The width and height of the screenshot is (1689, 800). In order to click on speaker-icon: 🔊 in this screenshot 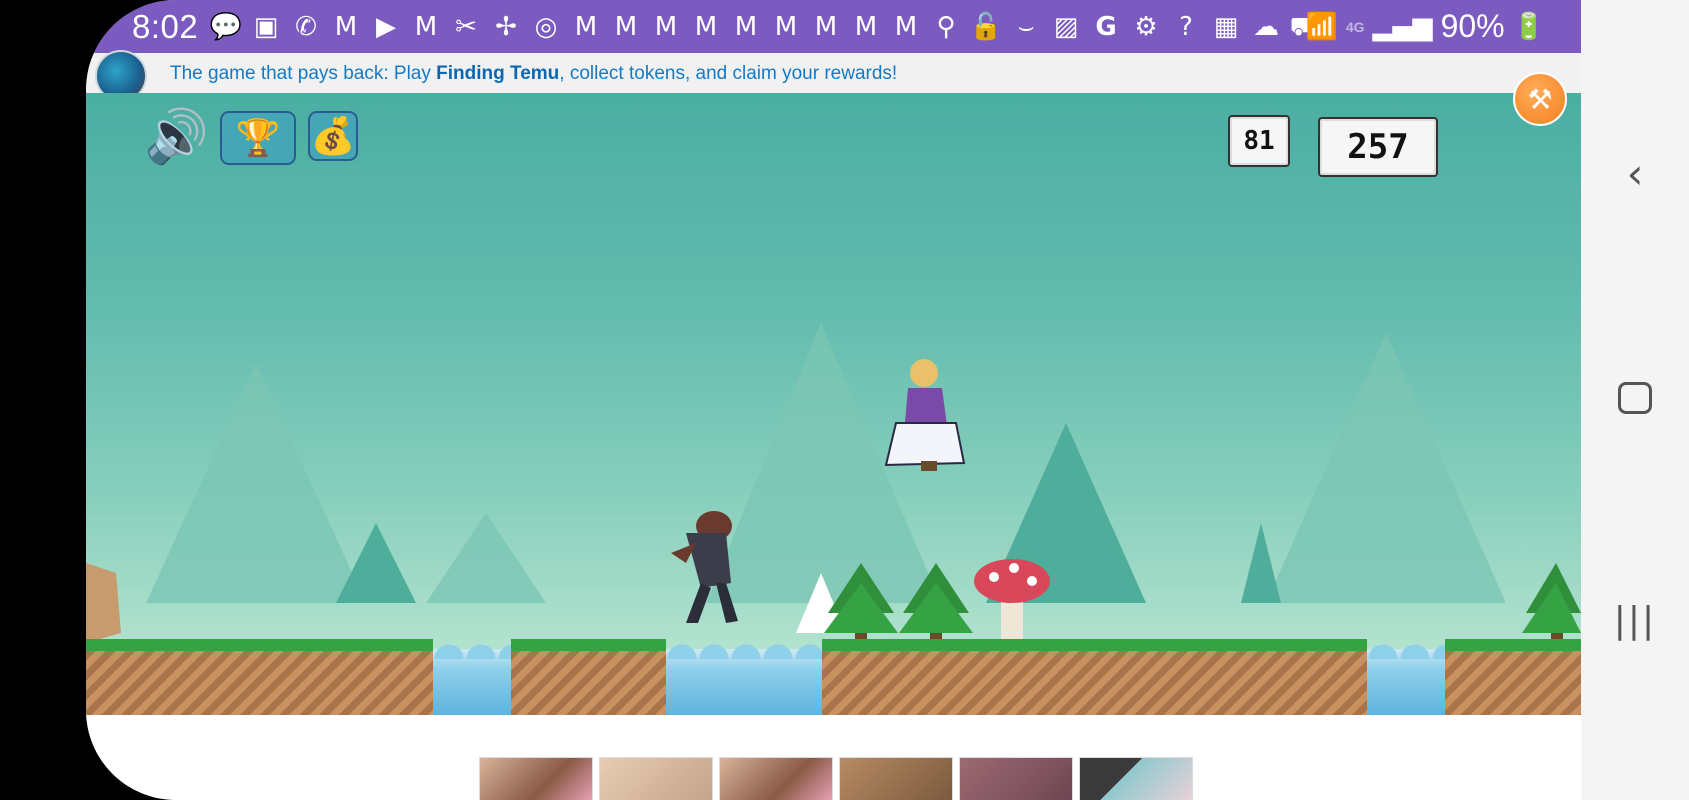, I will do `click(179, 137)`.